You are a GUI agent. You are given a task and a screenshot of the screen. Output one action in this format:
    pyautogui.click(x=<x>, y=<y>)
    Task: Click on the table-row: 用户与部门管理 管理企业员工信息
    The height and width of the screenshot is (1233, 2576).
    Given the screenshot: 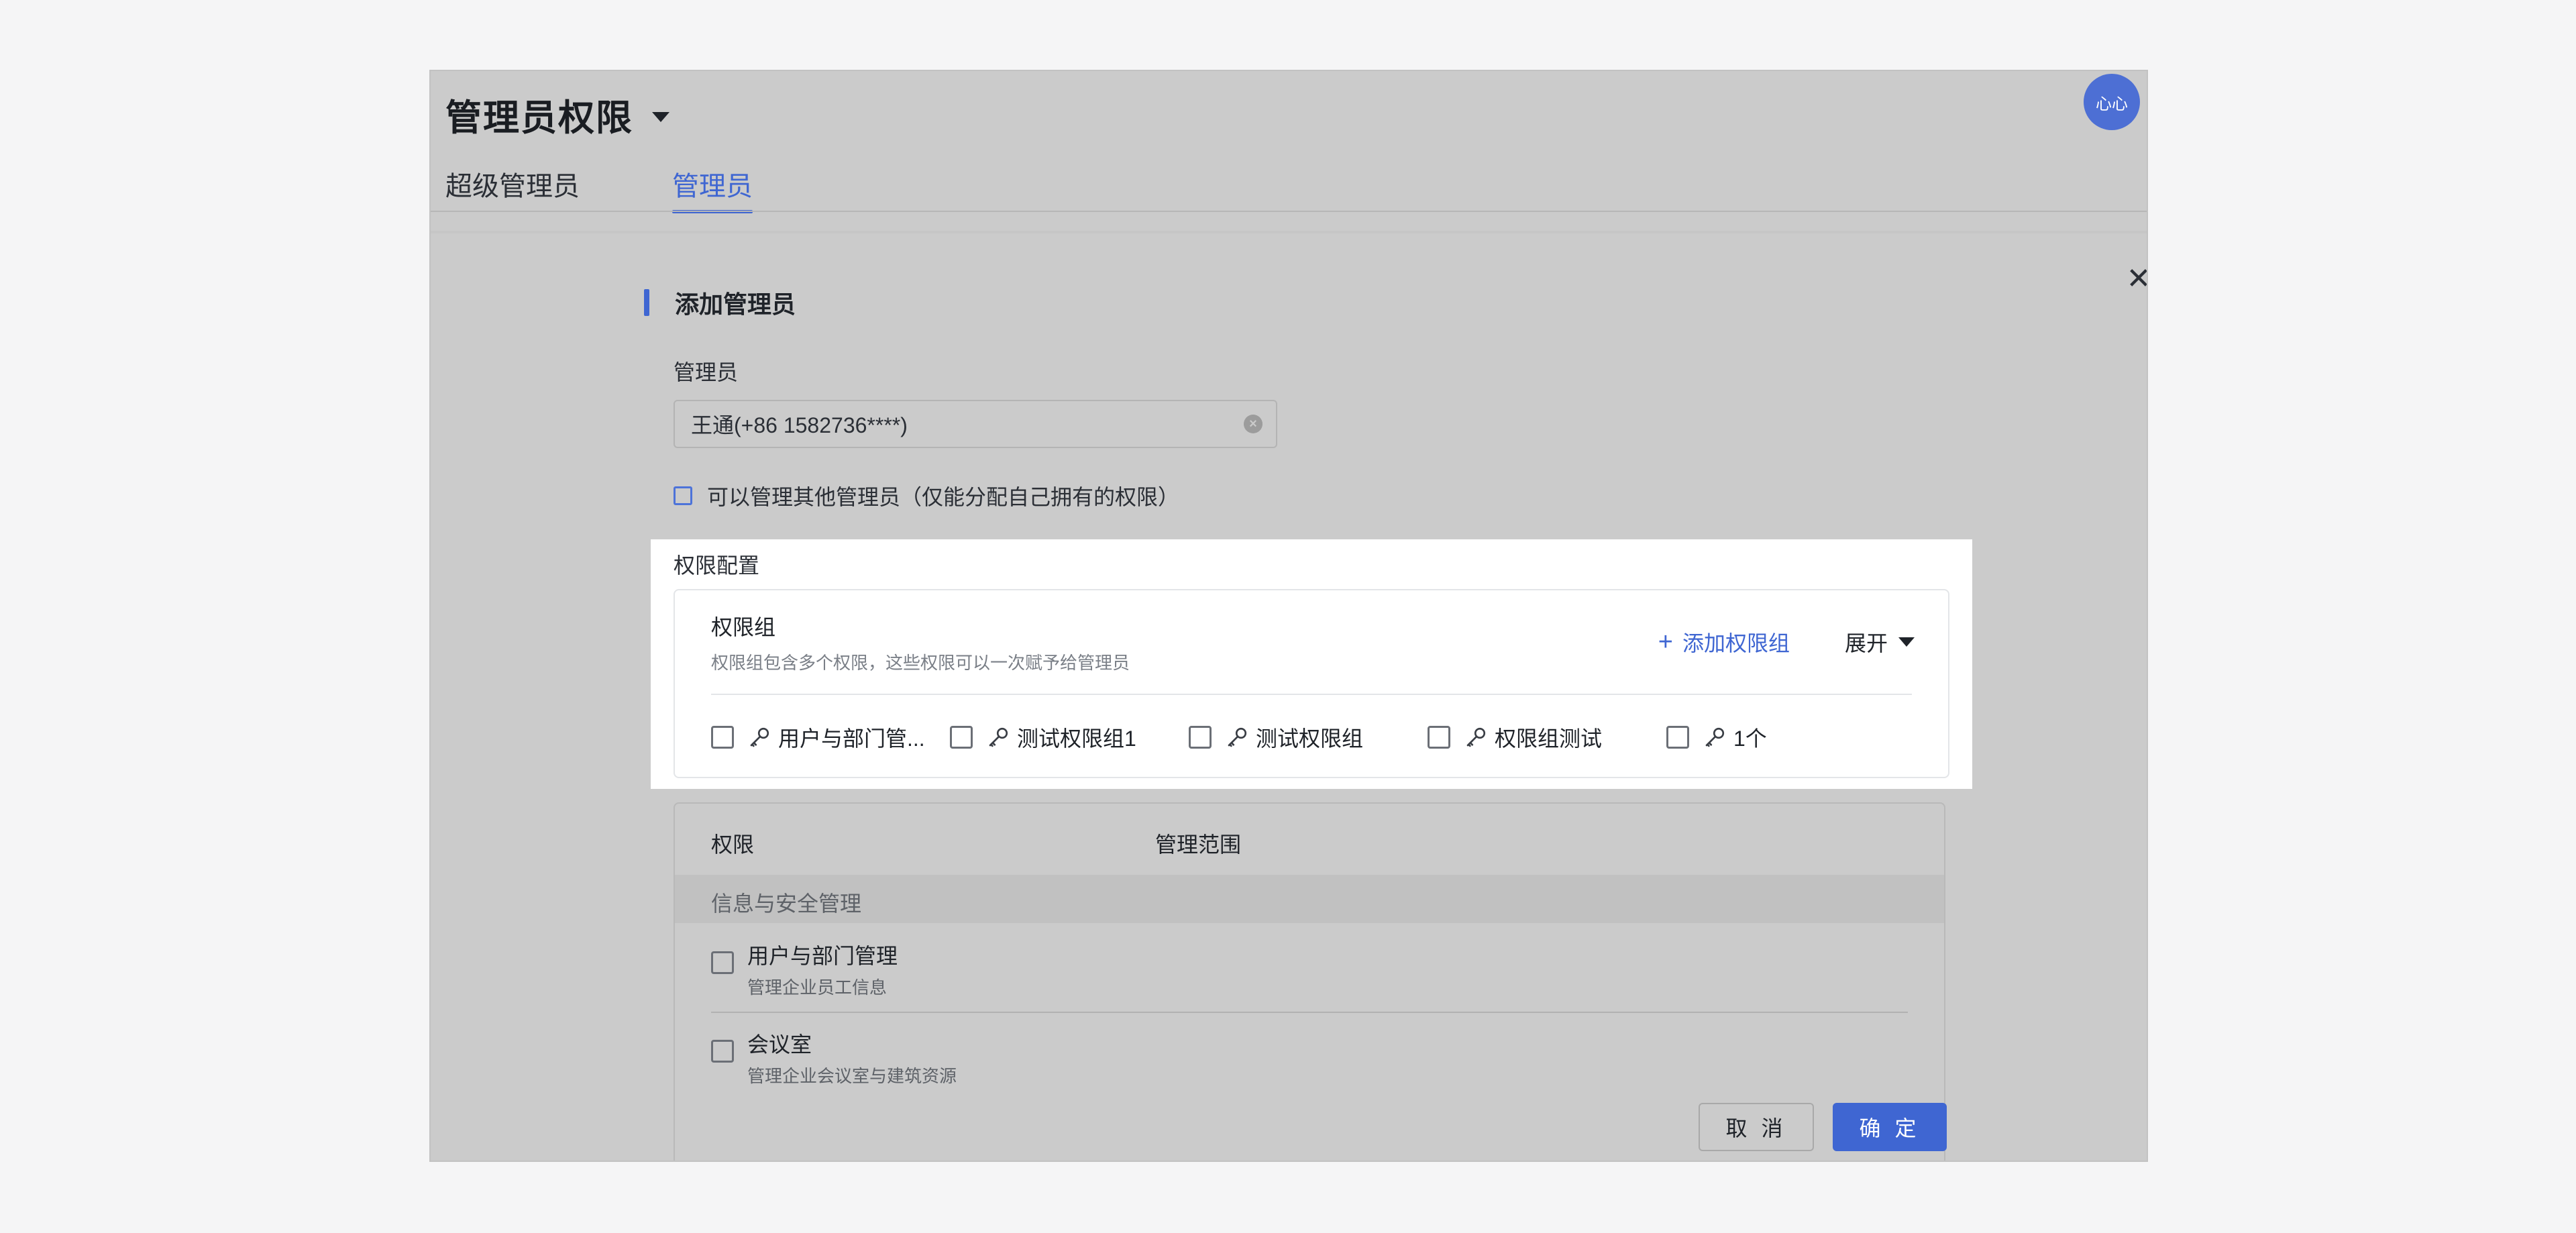 What is the action you would take?
    pyautogui.click(x=1309, y=969)
    